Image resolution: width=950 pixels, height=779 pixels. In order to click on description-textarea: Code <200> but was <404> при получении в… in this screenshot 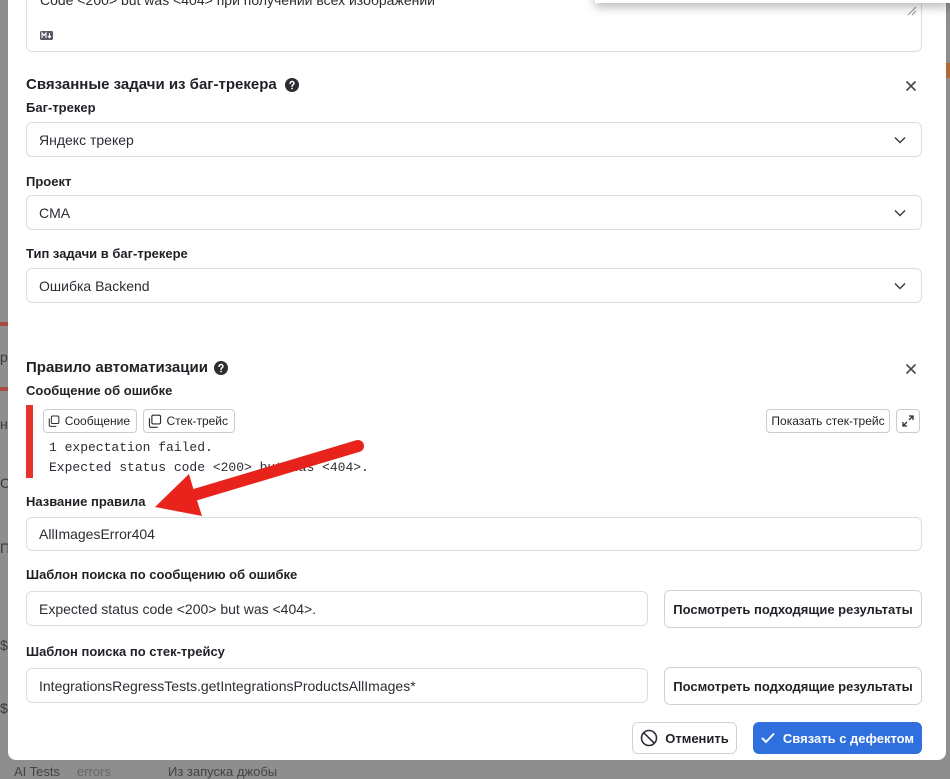, I will do `click(474, 26)`.